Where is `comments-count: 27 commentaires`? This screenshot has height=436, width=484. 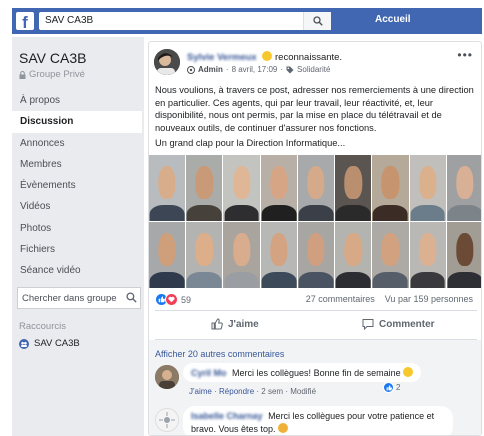
comments-count: 27 commentaires is located at coordinates (340, 299).